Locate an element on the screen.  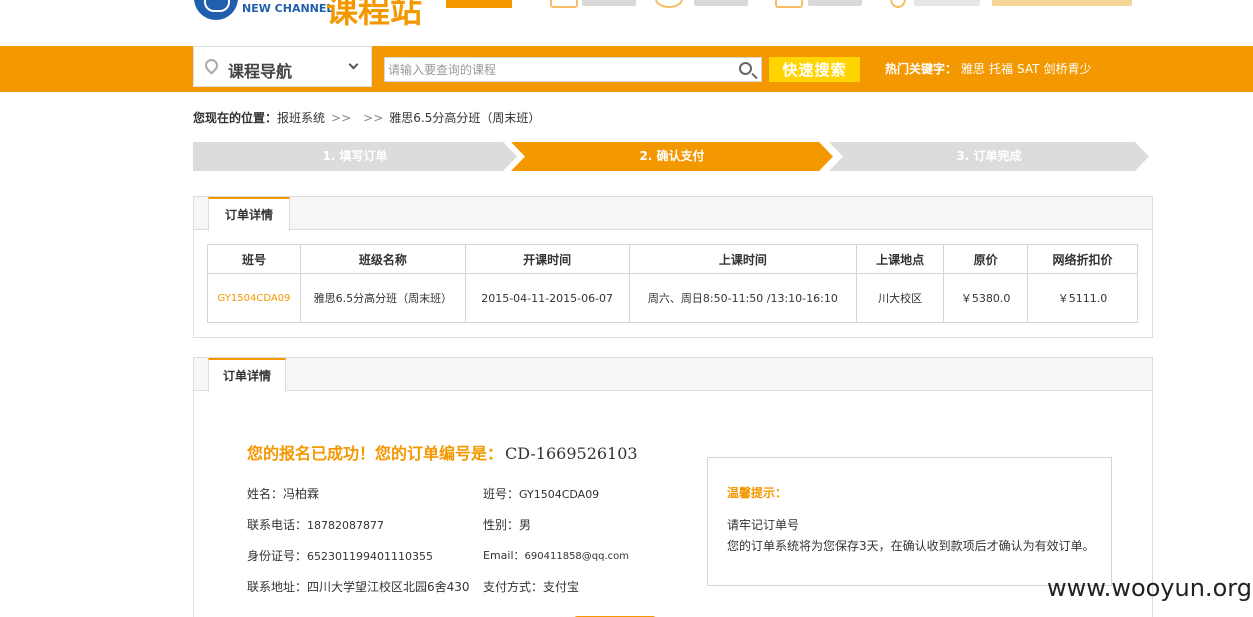
info-name: 姓名：冯柏霖 is located at coordinates (283, 493).